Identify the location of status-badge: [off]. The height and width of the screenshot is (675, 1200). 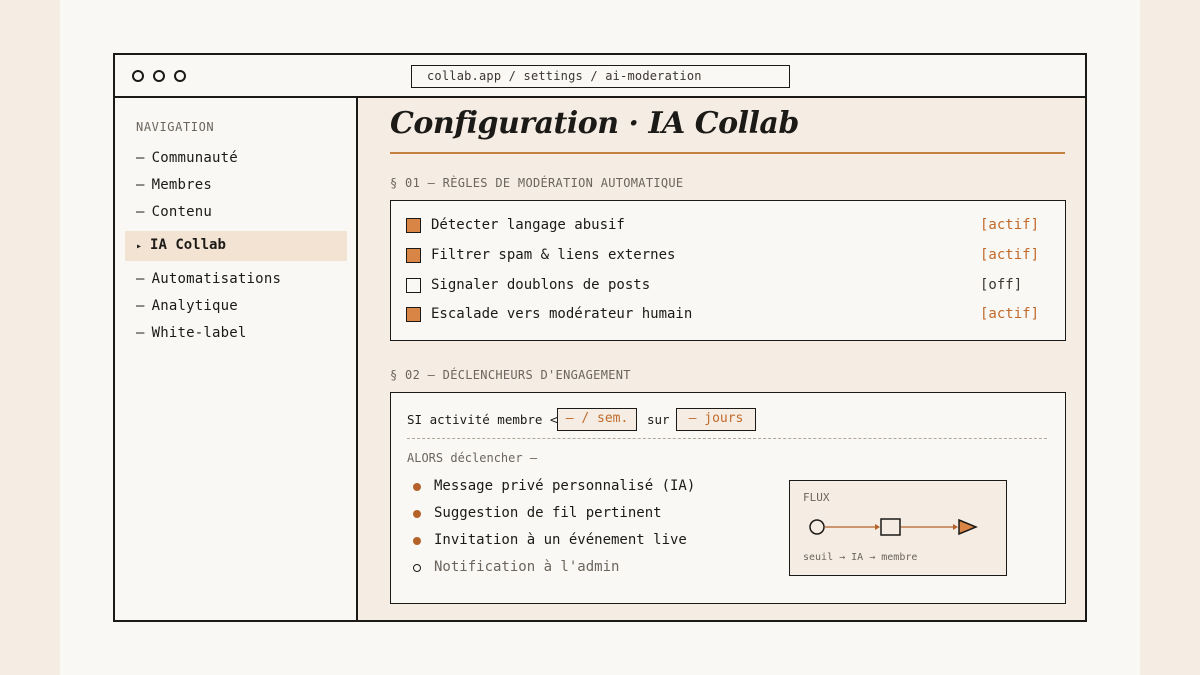
(1001, 285).